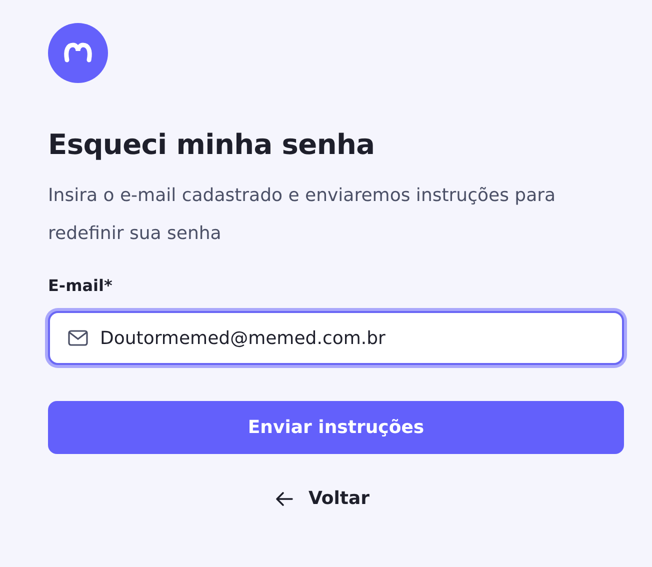 The width and height of the screenshot is (652, 567). I want to click on page-title: Esqueci minha senha, so click(212, 145).